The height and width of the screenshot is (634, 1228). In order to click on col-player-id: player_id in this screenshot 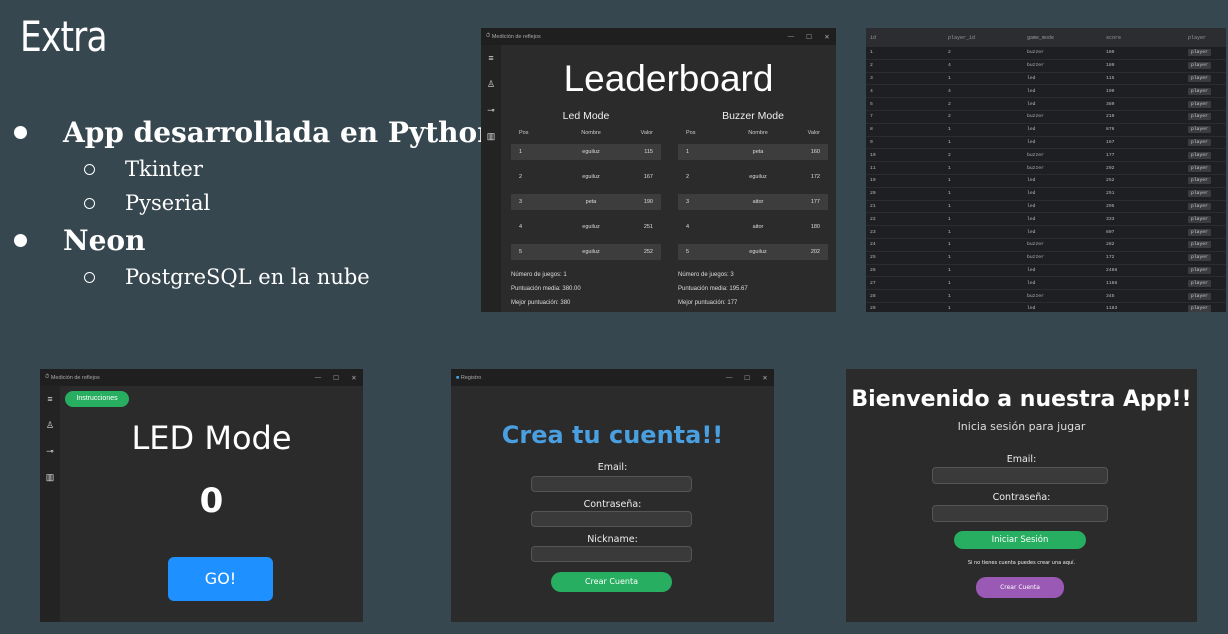, I will do `click(987, 38)`.